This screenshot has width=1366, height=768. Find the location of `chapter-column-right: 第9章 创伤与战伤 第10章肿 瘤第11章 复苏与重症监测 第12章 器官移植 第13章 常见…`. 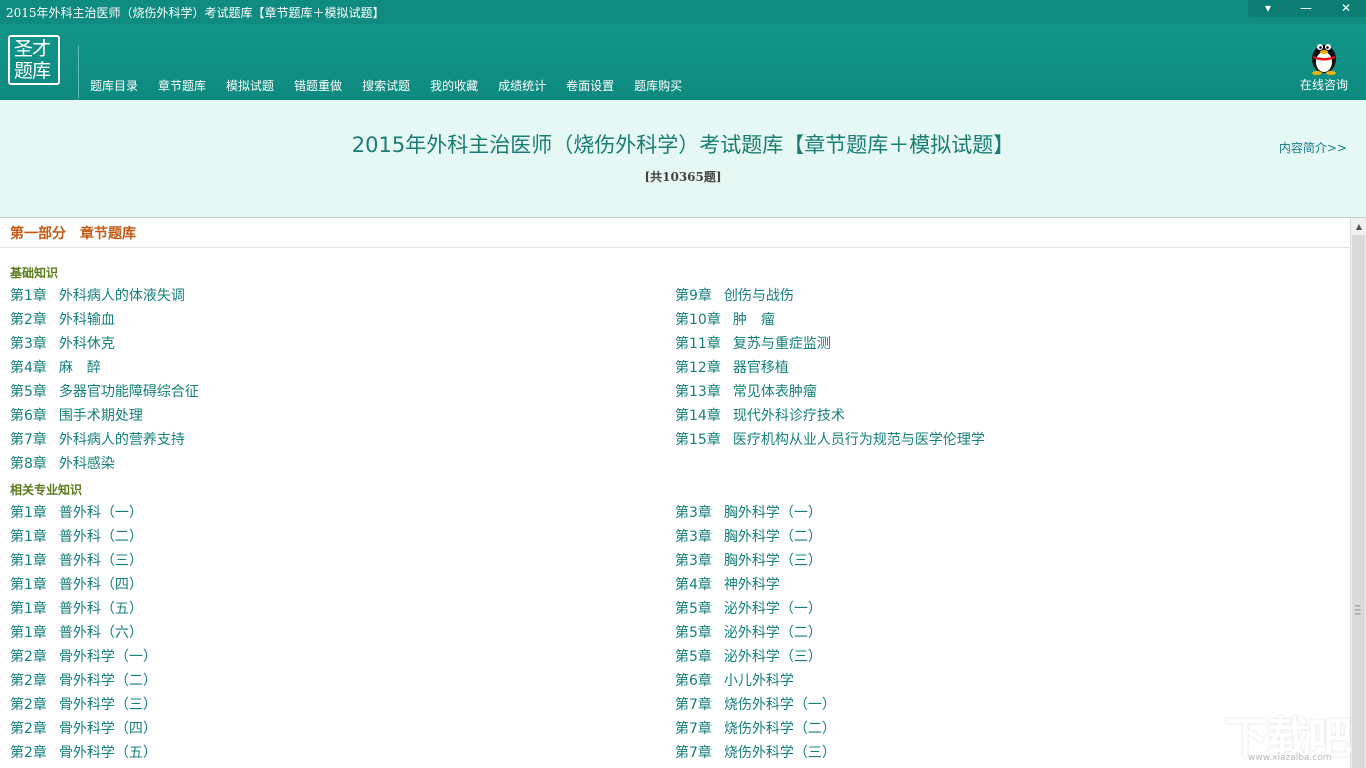

chapter-column-right: 第9章 创伤与战伤 第10章肿 瘤第11章 复苏与重症监测 第12章 器官移植 第13章 常见… is located at coordinates (830, 368).